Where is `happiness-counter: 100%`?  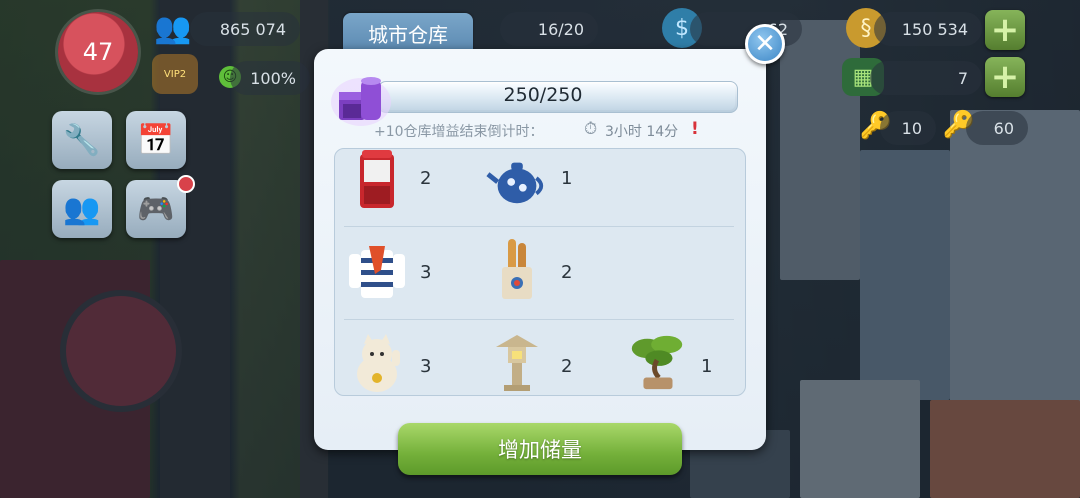
happiness-counter: 100% is located at coordinates (270, 78).